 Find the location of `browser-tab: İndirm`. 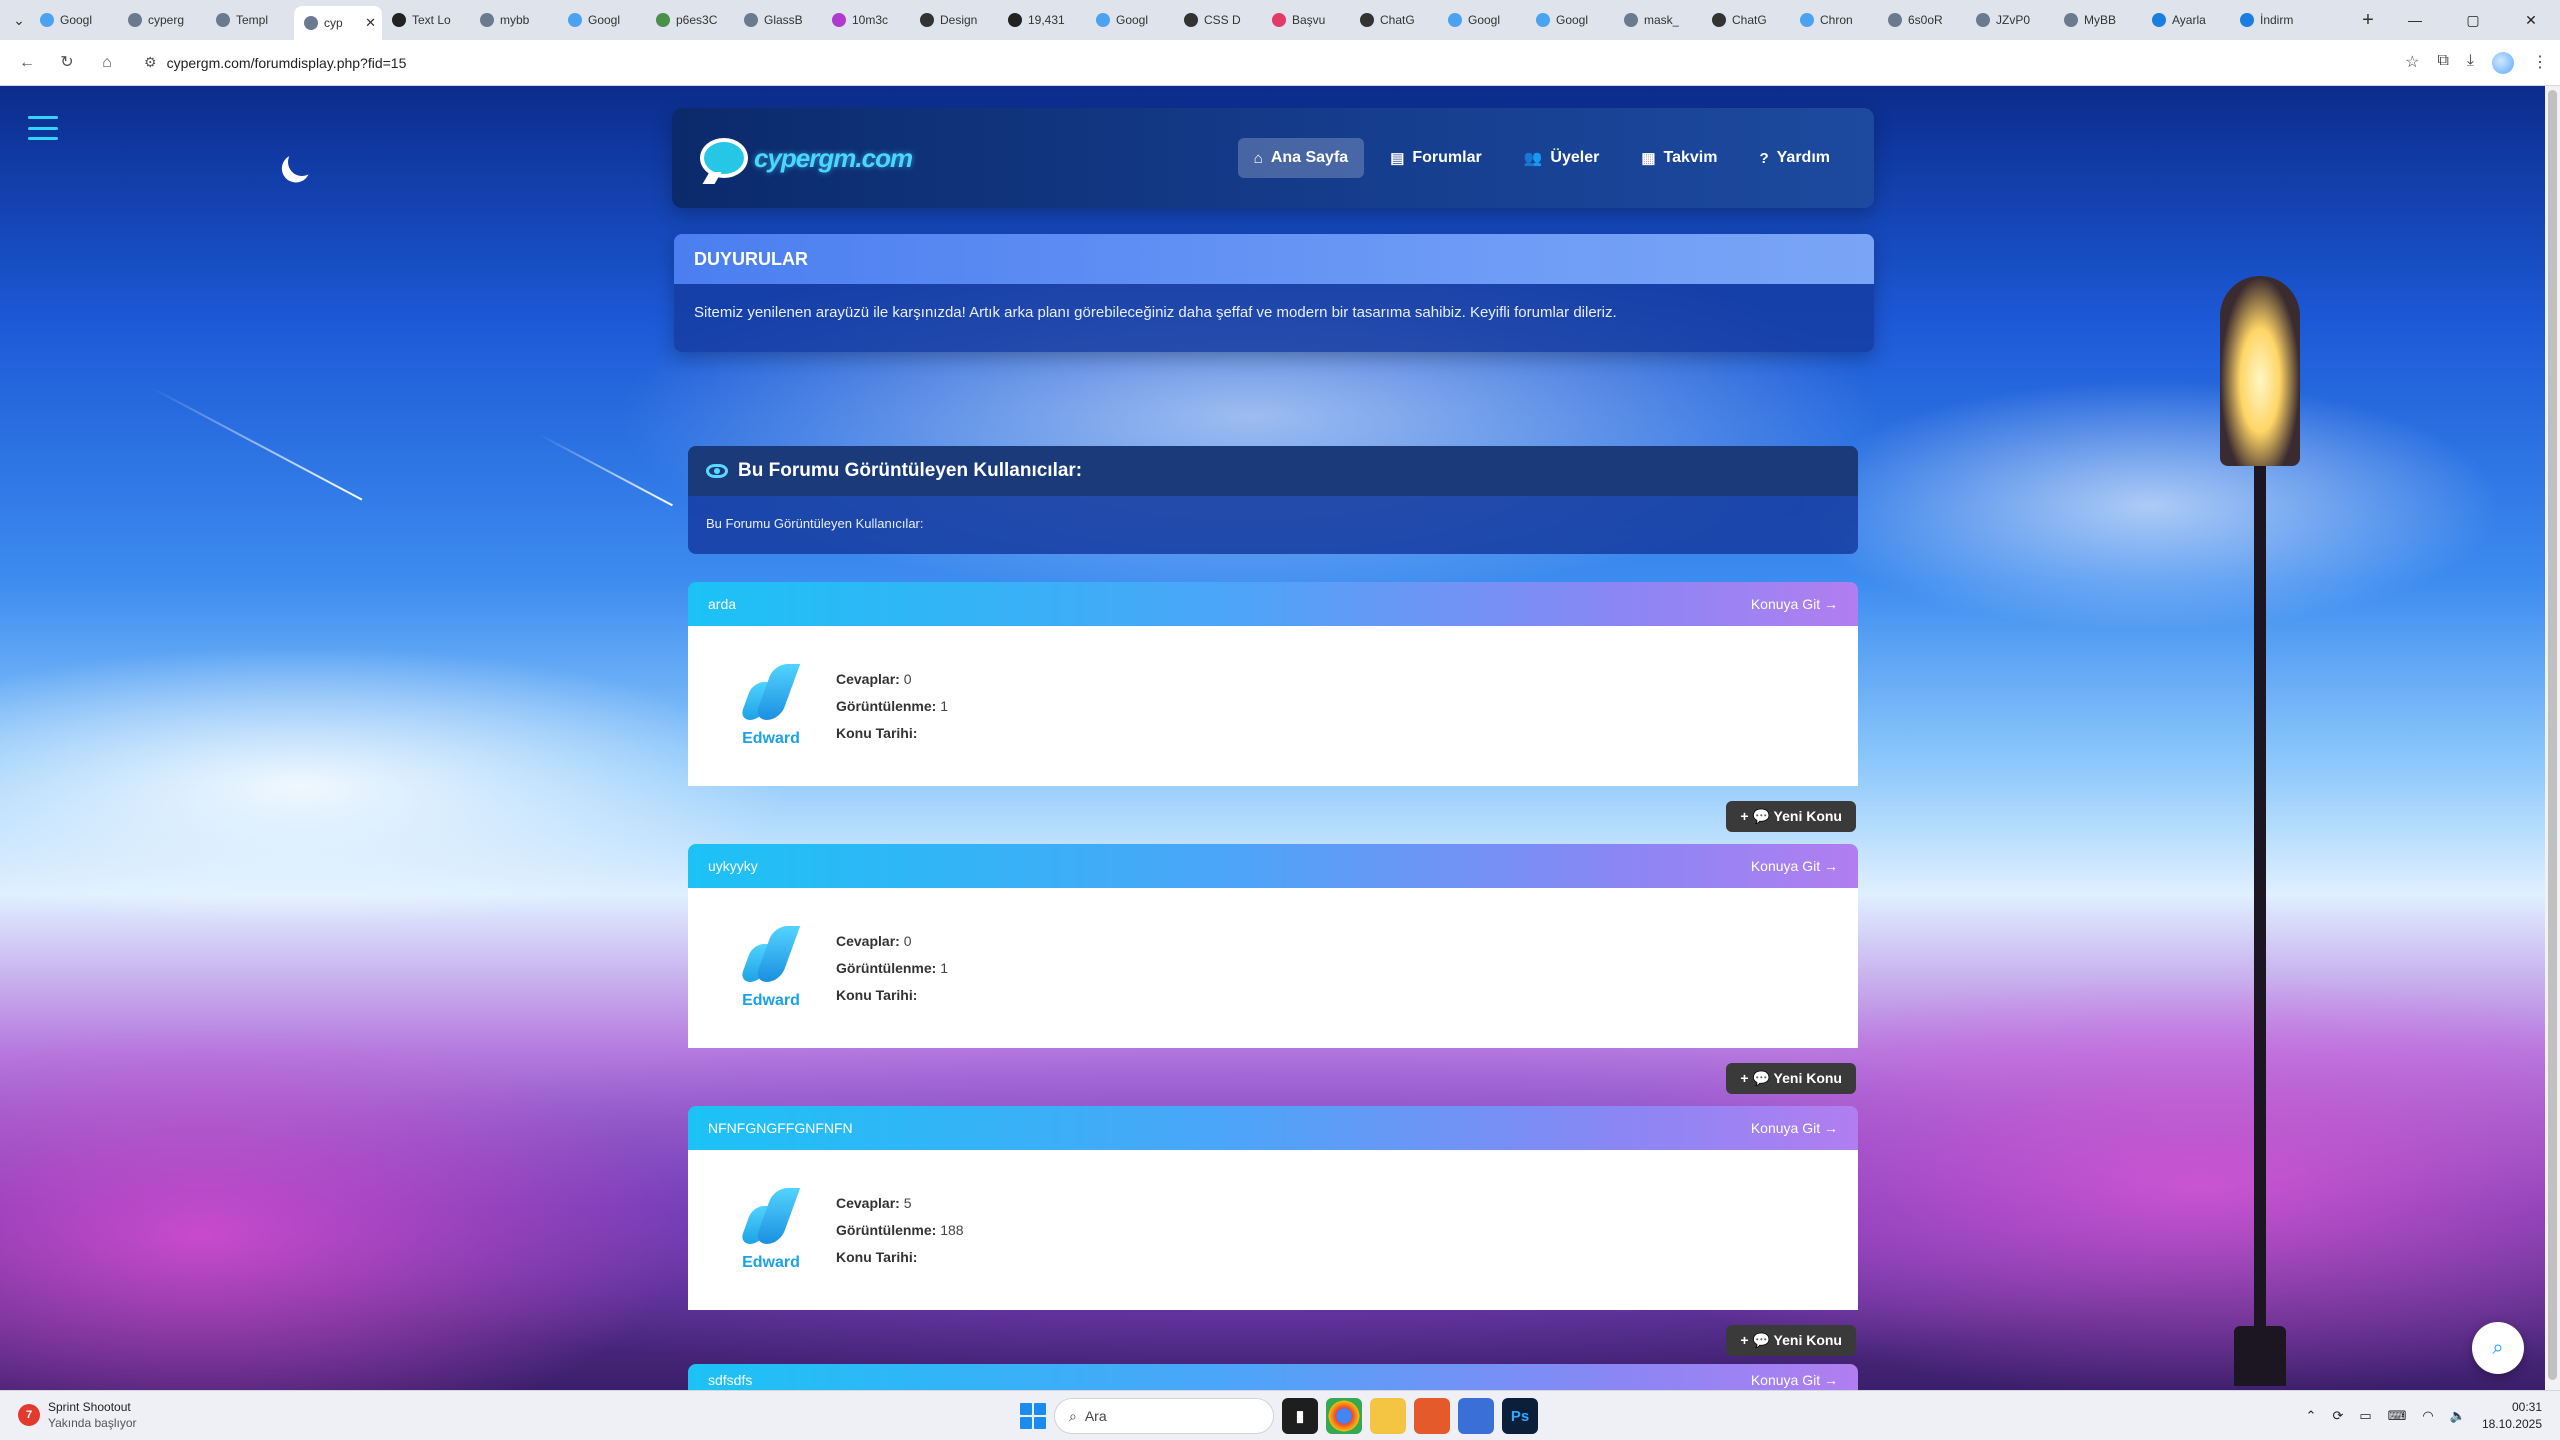

browser-tab: İndirm is located at coordinates (2274, 20).